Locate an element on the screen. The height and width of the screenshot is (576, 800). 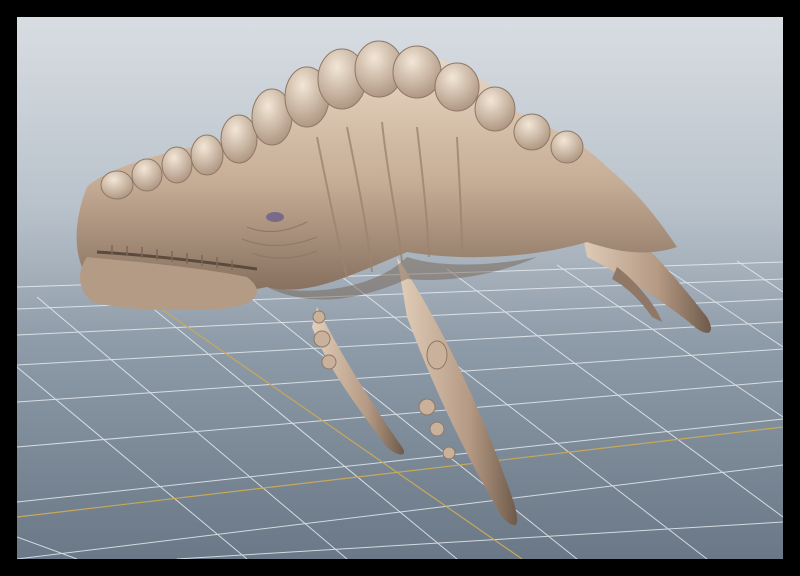
eye-icon is located at coordinates (275, 217).